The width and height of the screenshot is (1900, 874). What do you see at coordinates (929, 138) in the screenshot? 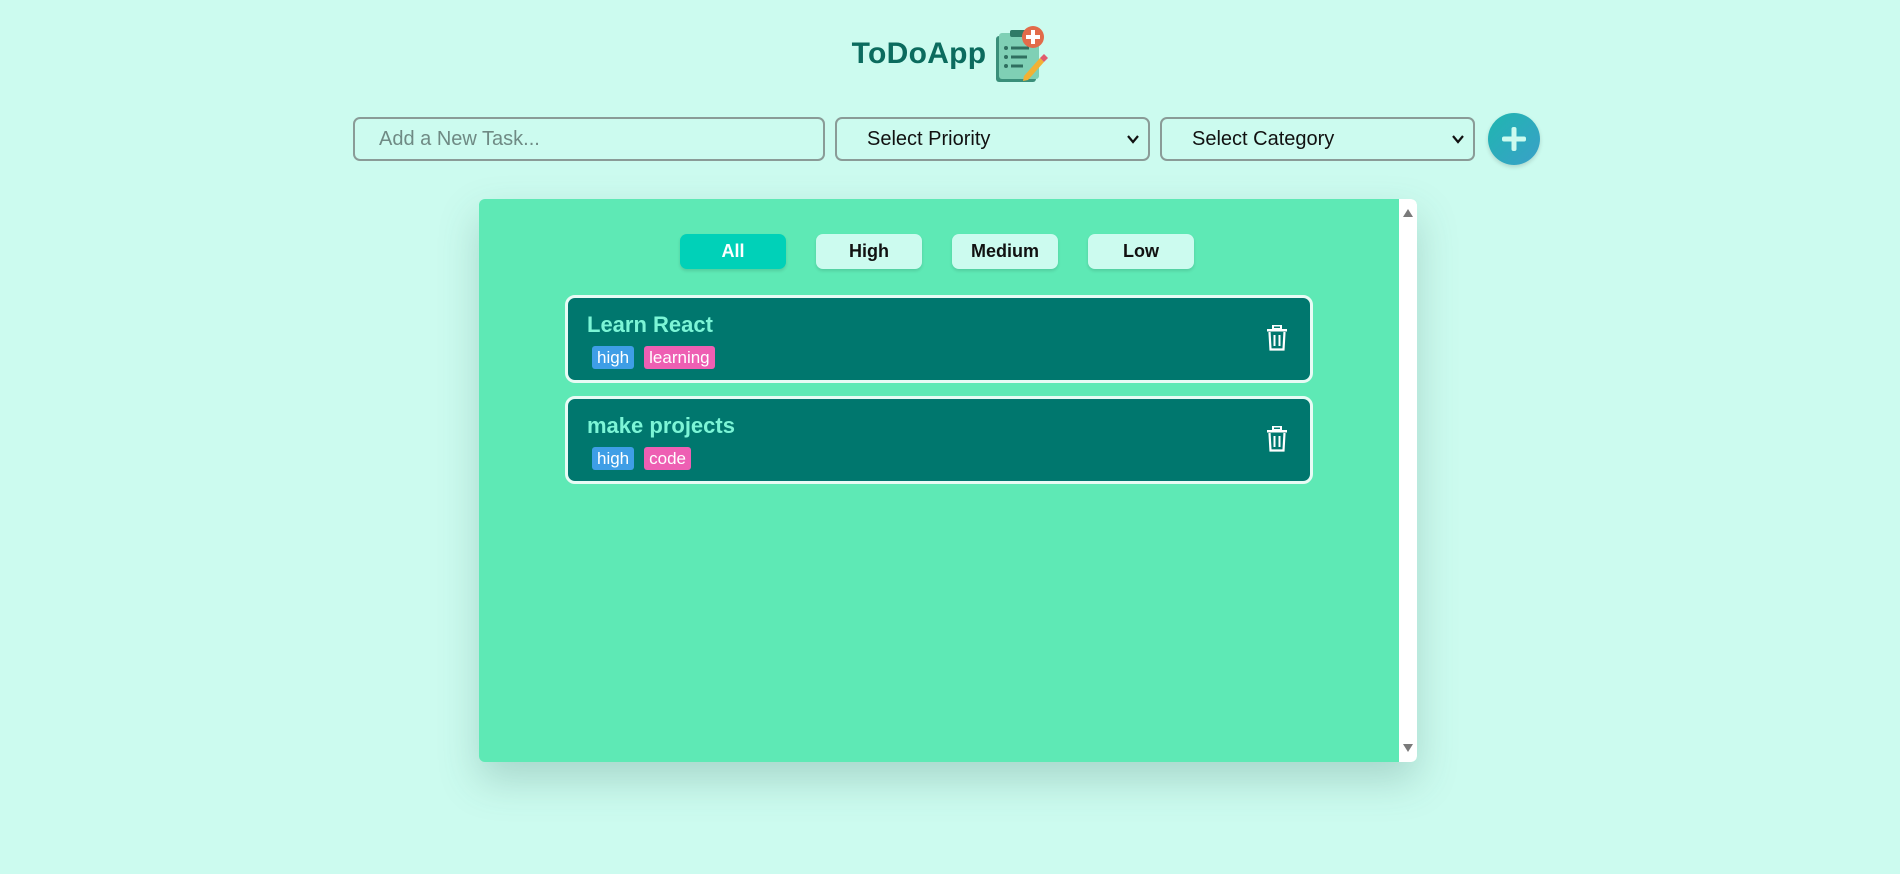
I see `priority-select-value: Select Priority` at bounding box center [929, 138].